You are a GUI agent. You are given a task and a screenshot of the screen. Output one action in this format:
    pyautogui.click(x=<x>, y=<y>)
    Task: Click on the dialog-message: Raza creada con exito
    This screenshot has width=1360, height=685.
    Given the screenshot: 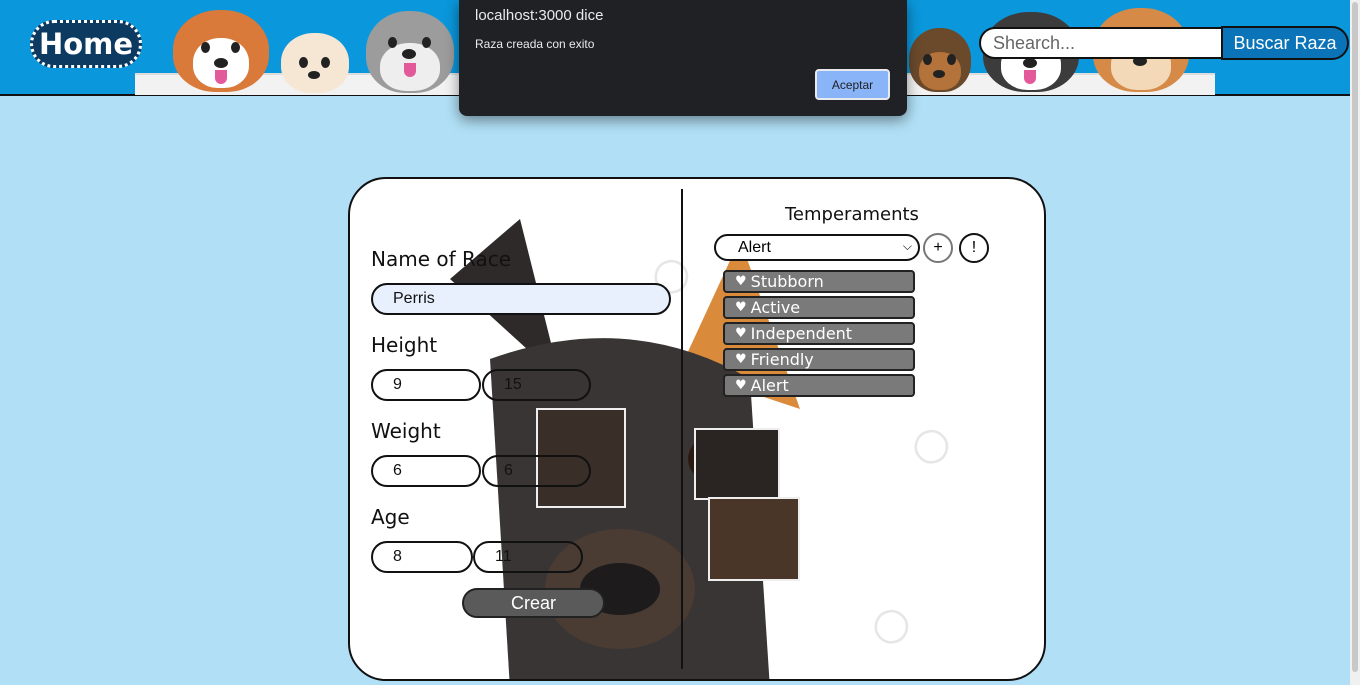 What is the action you would take?
    pyautogui.click(x=535, y=44)
    